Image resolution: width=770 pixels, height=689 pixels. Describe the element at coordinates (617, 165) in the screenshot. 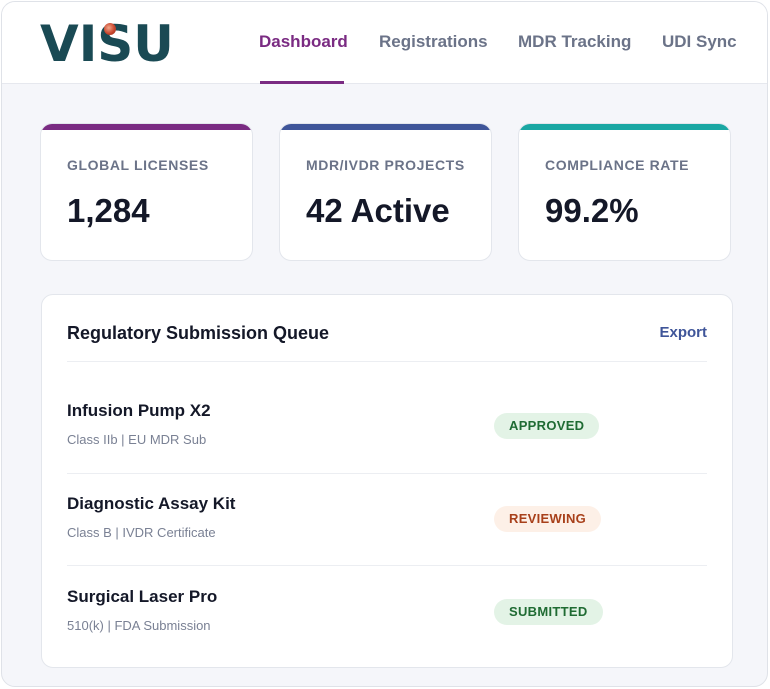

I see `stat-label: COMPLIANCE RATE` at that location.